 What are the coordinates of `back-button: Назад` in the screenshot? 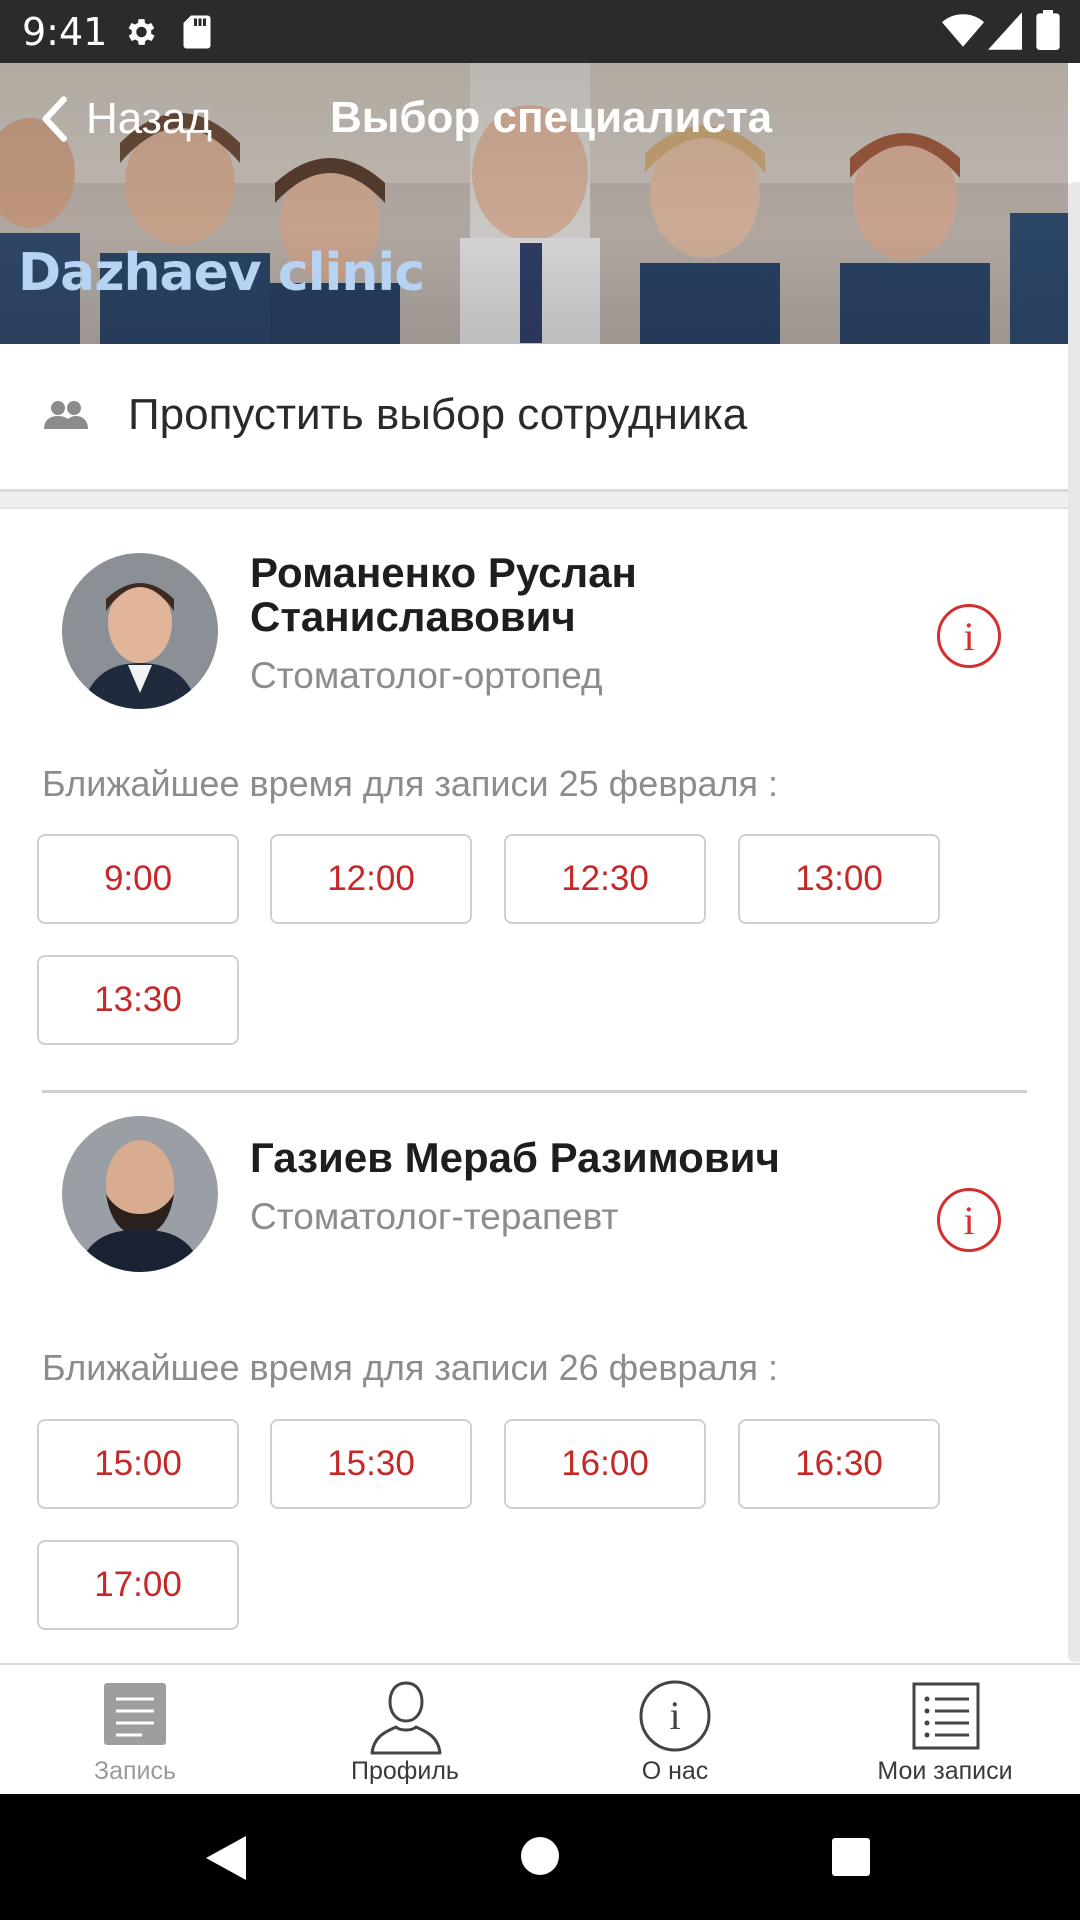 It's located at (126, 119).